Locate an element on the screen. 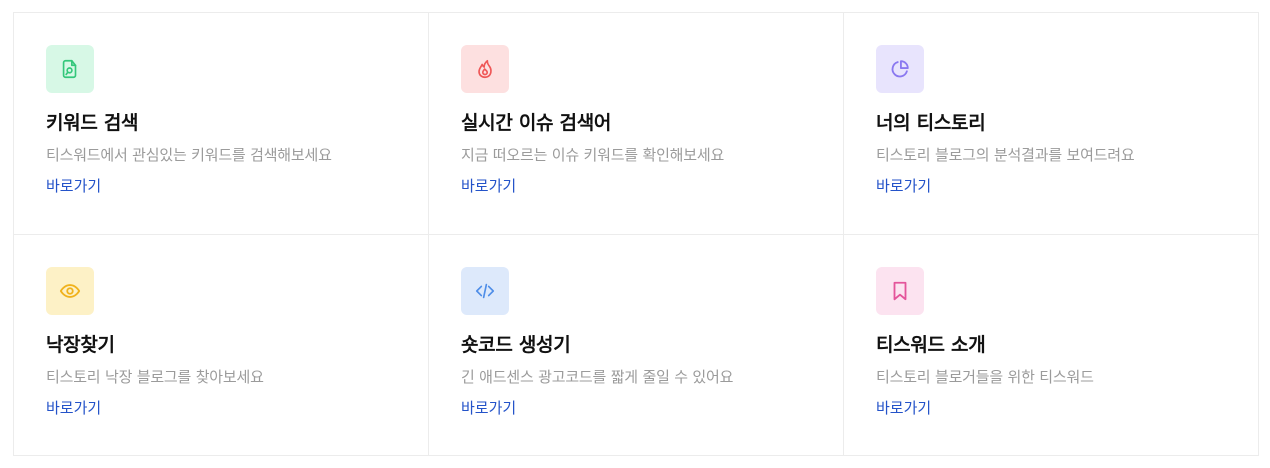  pie-chart-icon is located at coordinates (900, 69).